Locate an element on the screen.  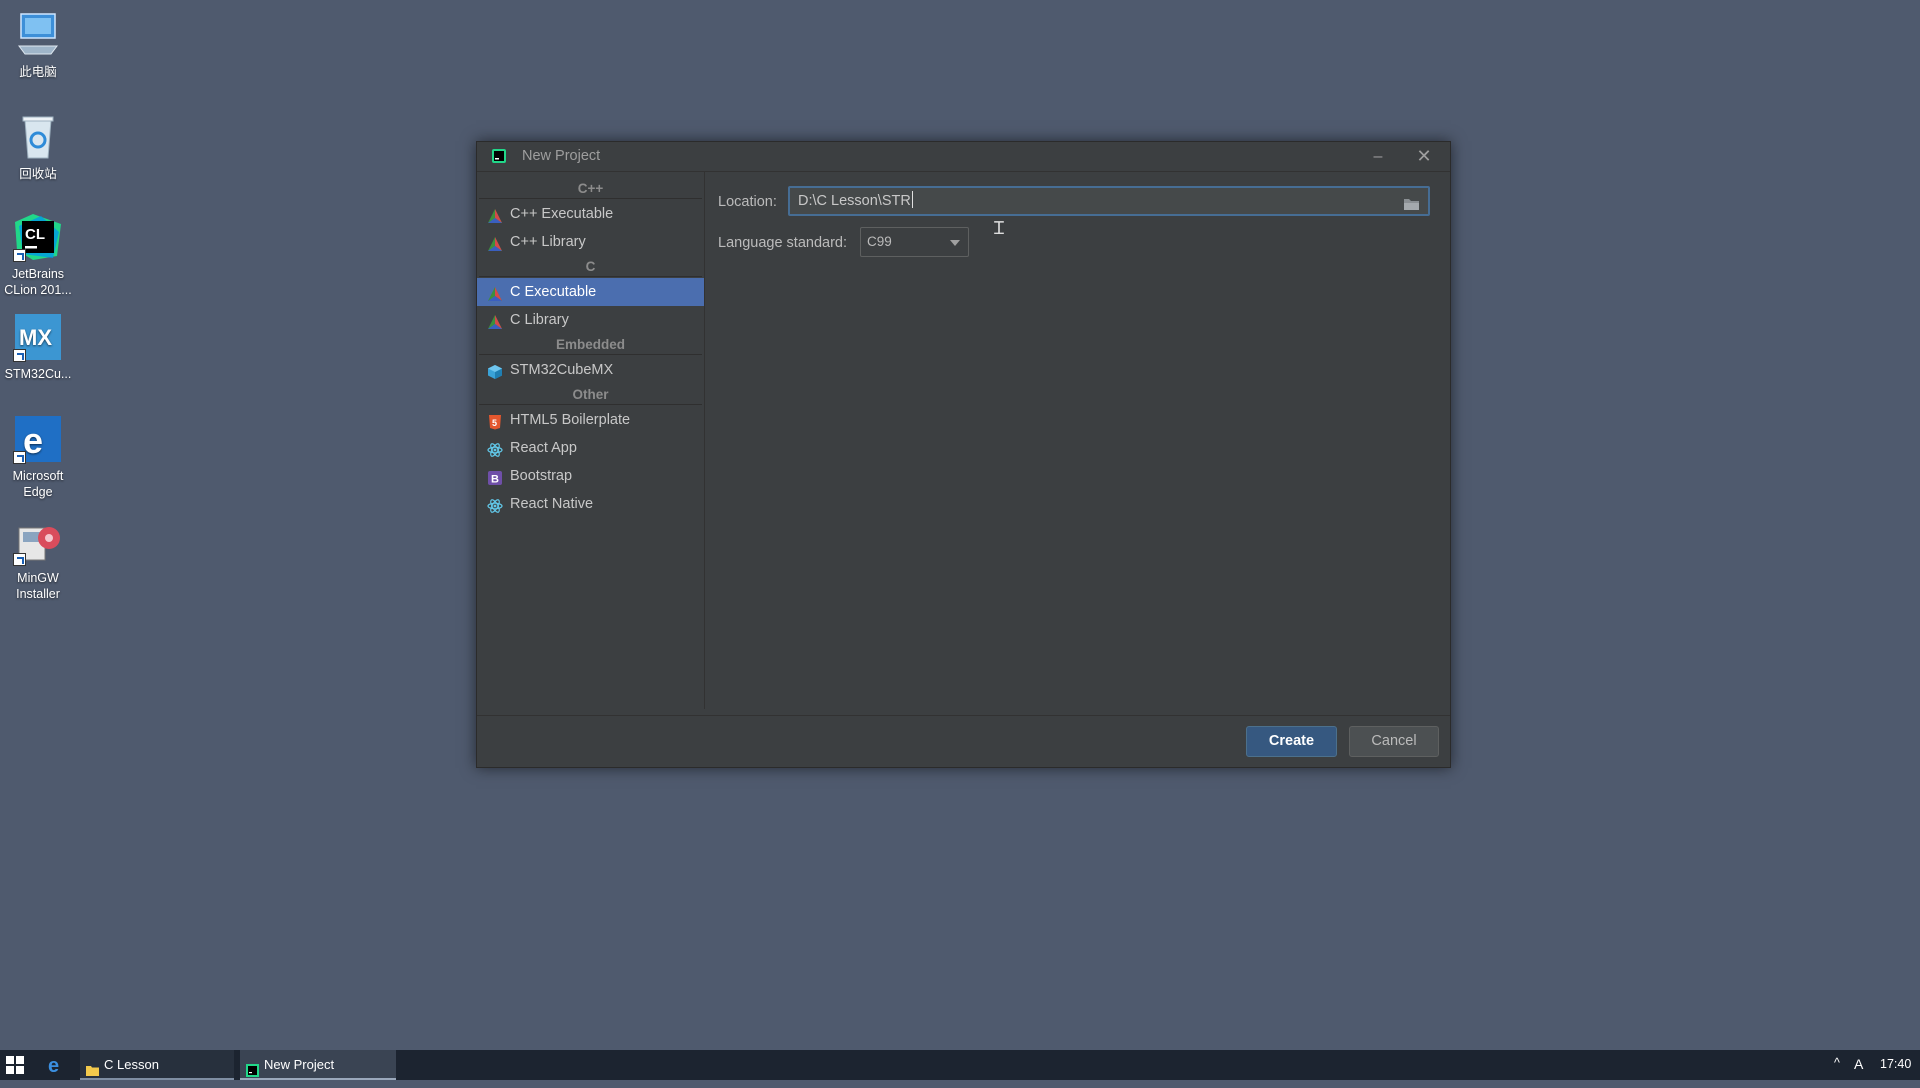
desktop-icon-label: Microsoft Edge is located at coordinates (38, 484).